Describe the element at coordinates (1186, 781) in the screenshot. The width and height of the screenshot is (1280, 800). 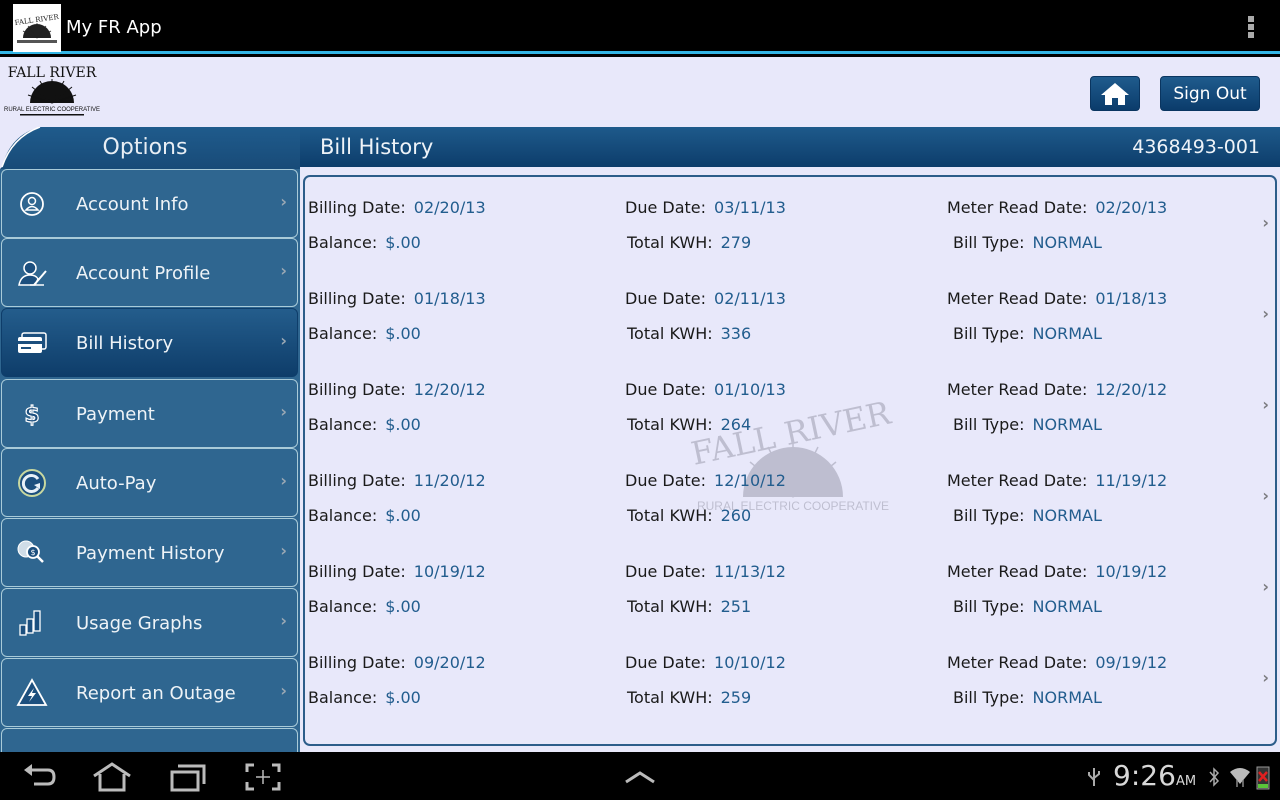
I see `clock-ampm: AM` at that location.